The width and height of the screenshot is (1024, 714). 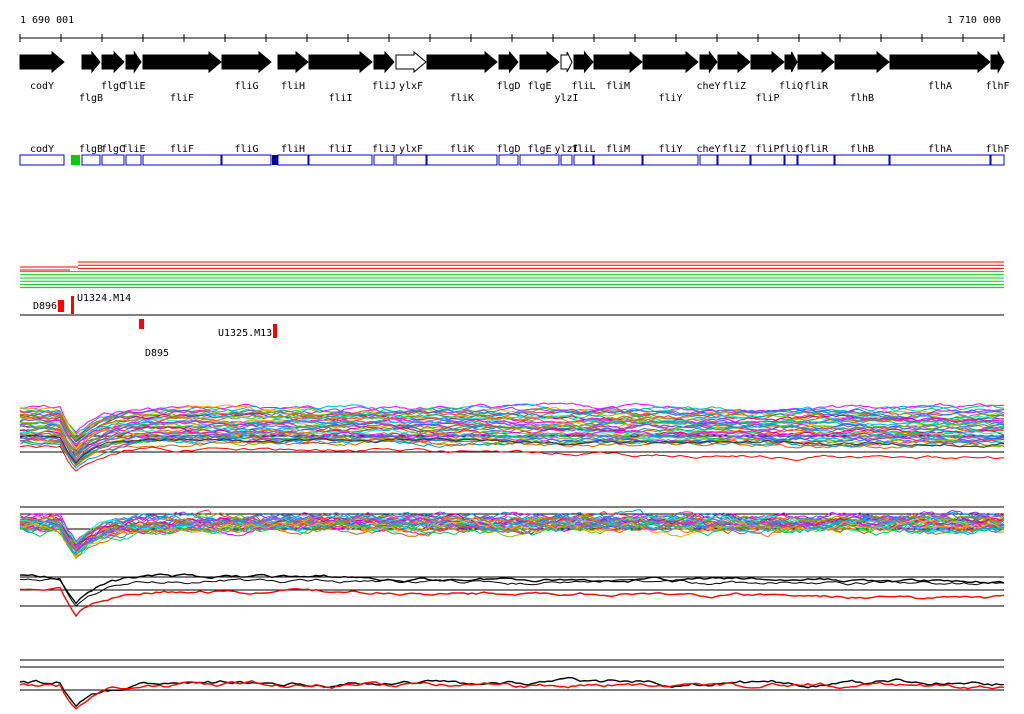 I want to click on gene-label-flif: fliF, so click(x=182, y=98).